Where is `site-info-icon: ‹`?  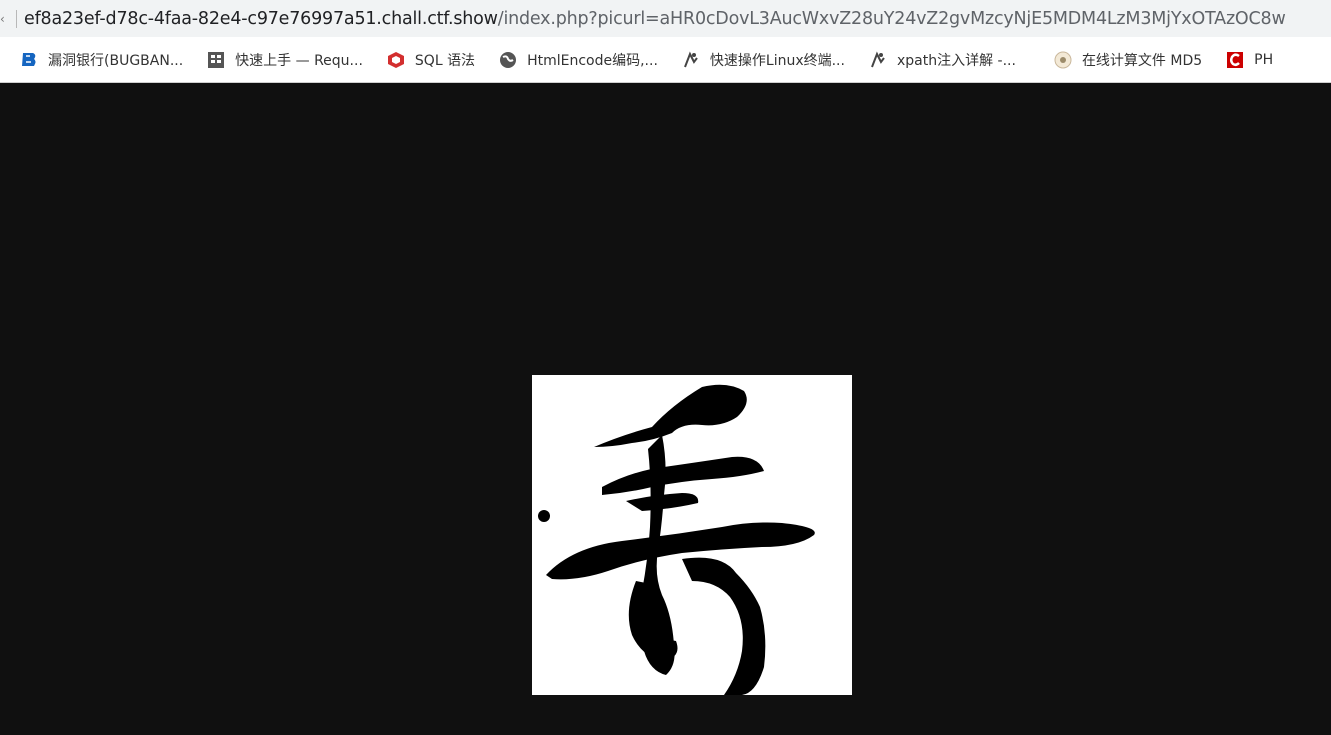
site-info-icon: ‹ is located at coordinates (8, 18).